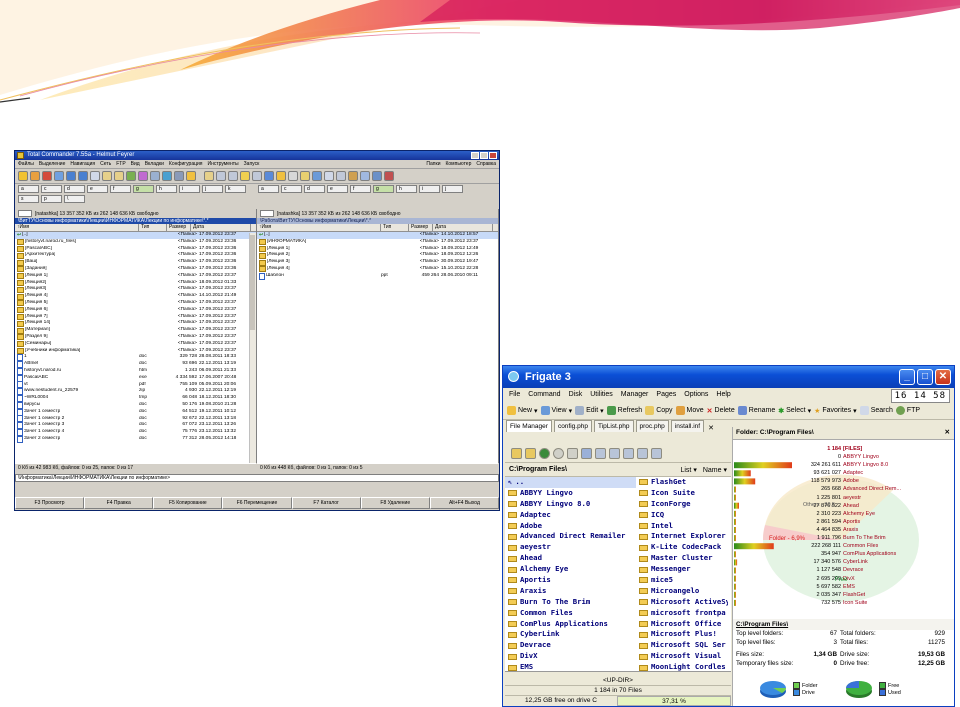 Image resolution: width=960 pixels, height=707 pixels. Describe the element at coordinates (842, 506) in the screenshot. I see `size-row: 27 876 522 Ahead` at that location.